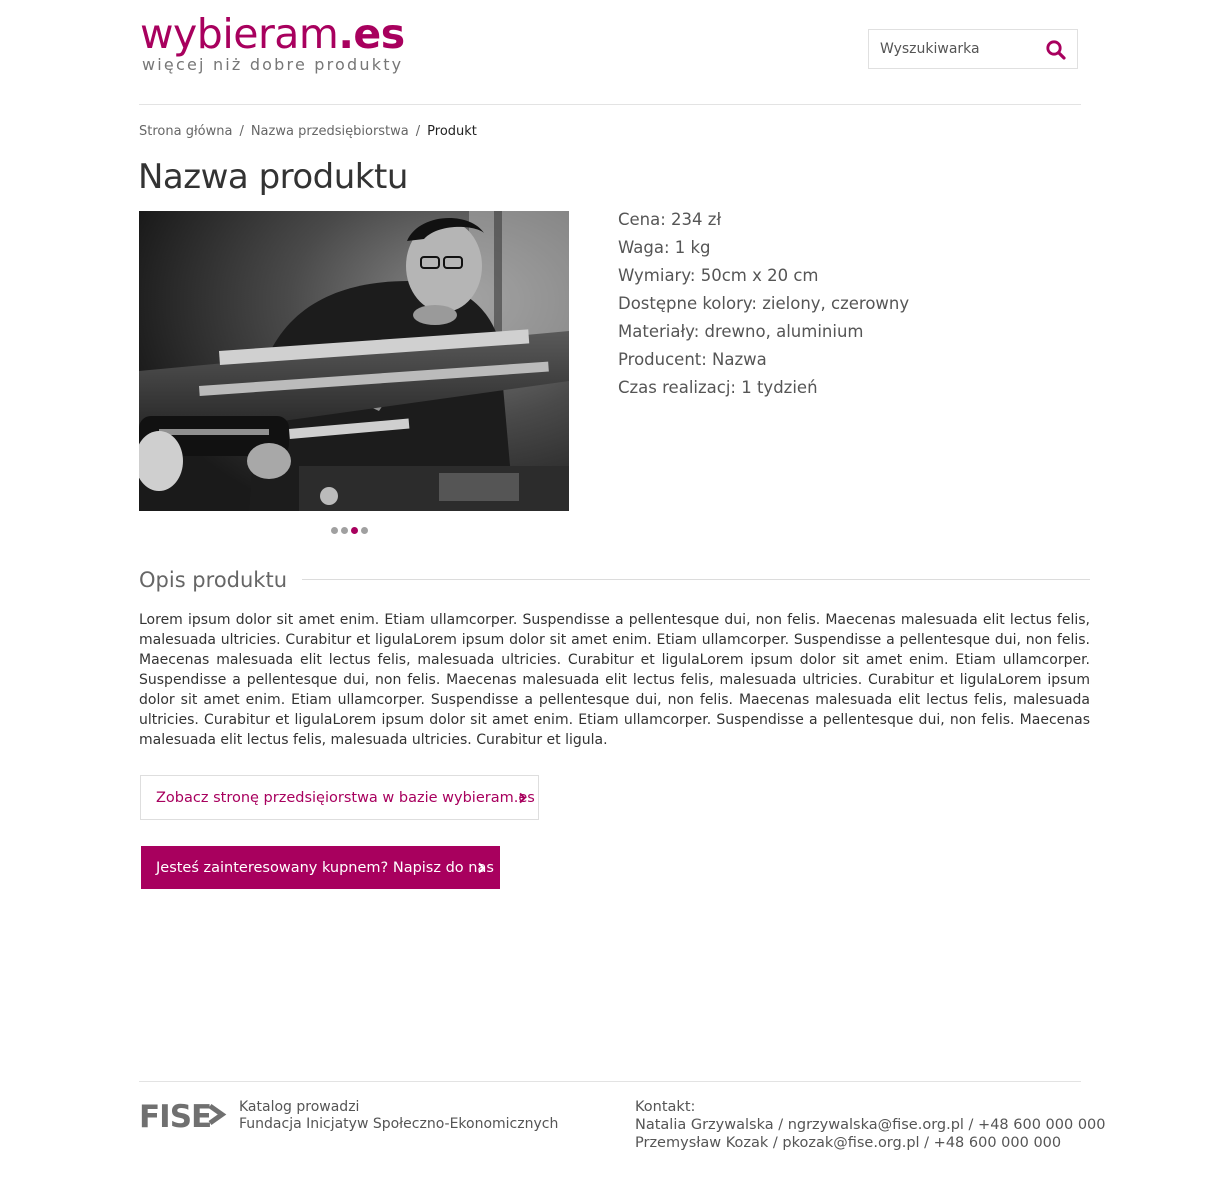  Describe the element at coordinates (665, 1107) in the screenshot. I see `contact-heading: Kontakt:` at that location.